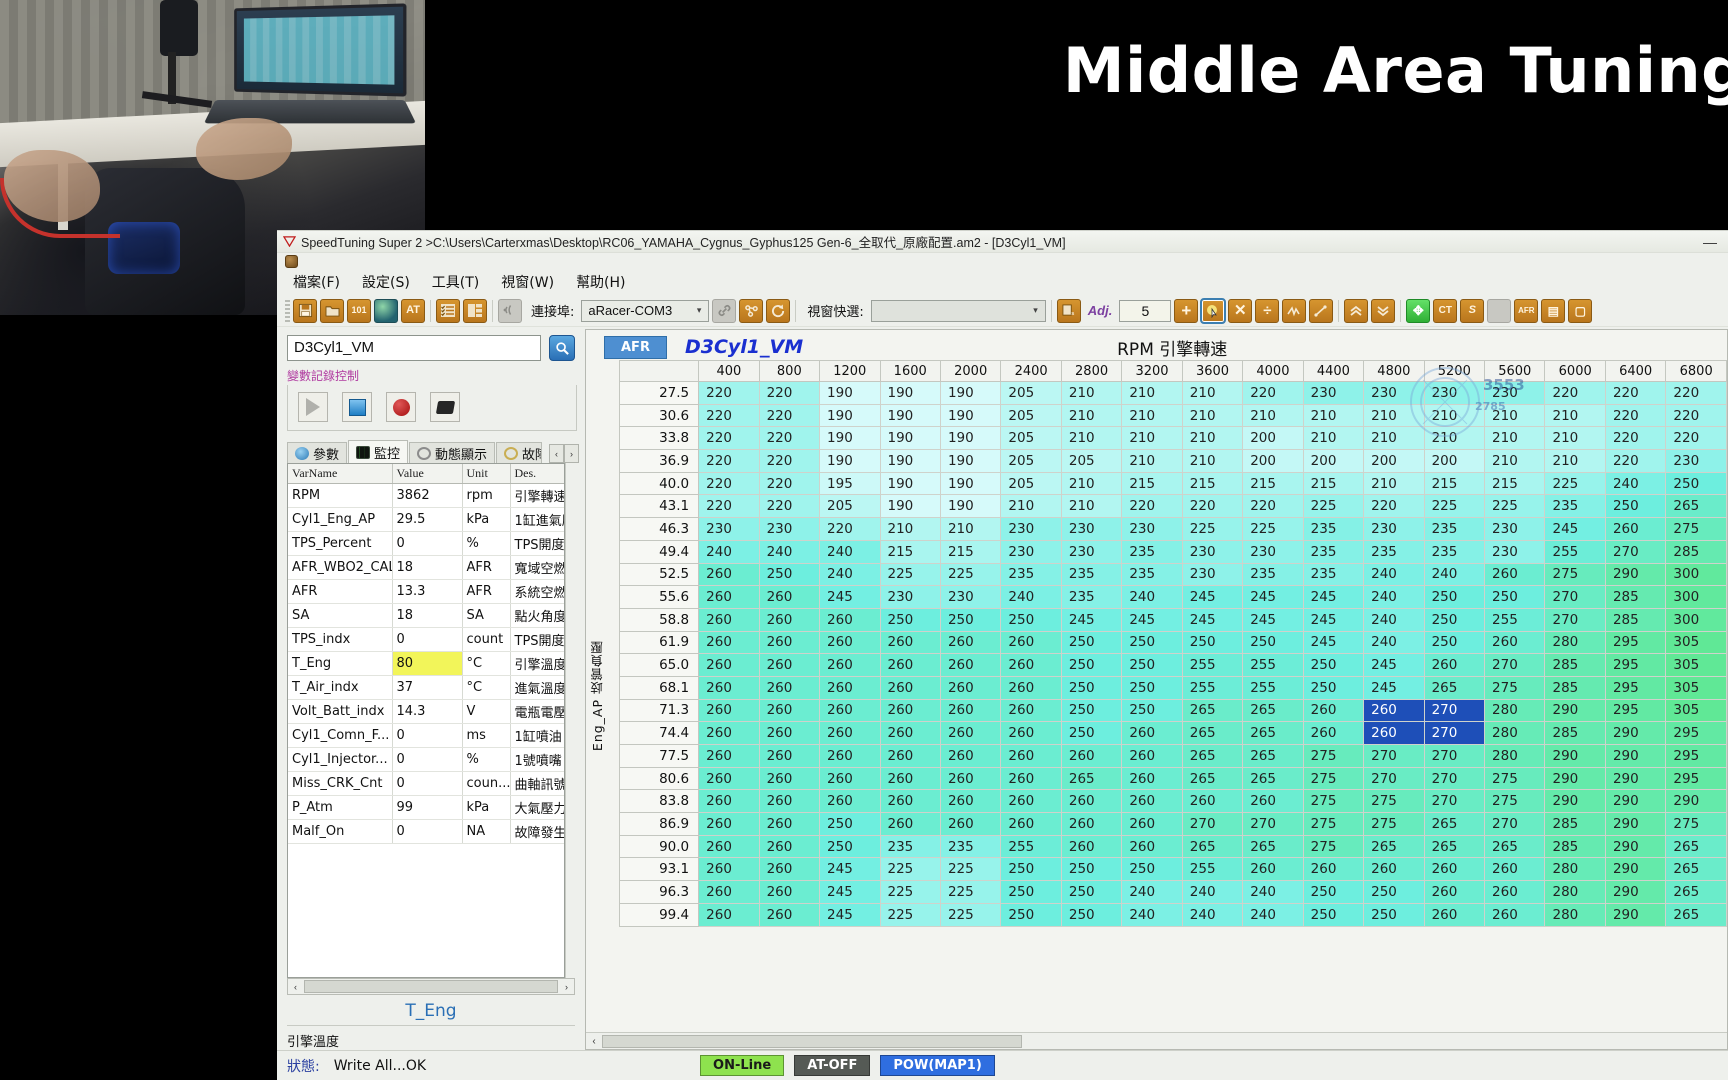 The width and height of the screenshot is (1728, 1080). Describe the element at coordinates (1383, 310) in the screenshot. I see `down-double-button` at that location.